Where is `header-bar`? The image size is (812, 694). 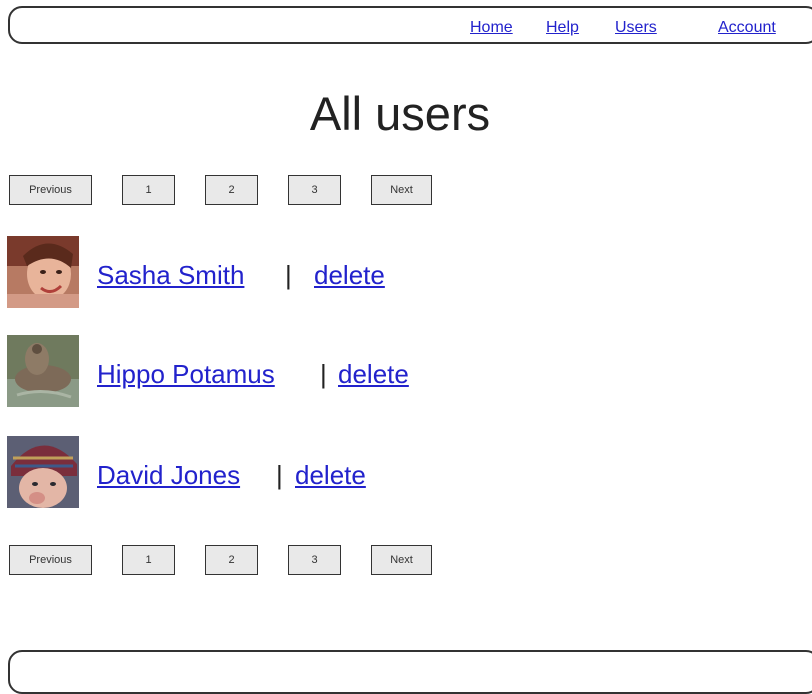
header-bar is located at coordinates (410, 25).